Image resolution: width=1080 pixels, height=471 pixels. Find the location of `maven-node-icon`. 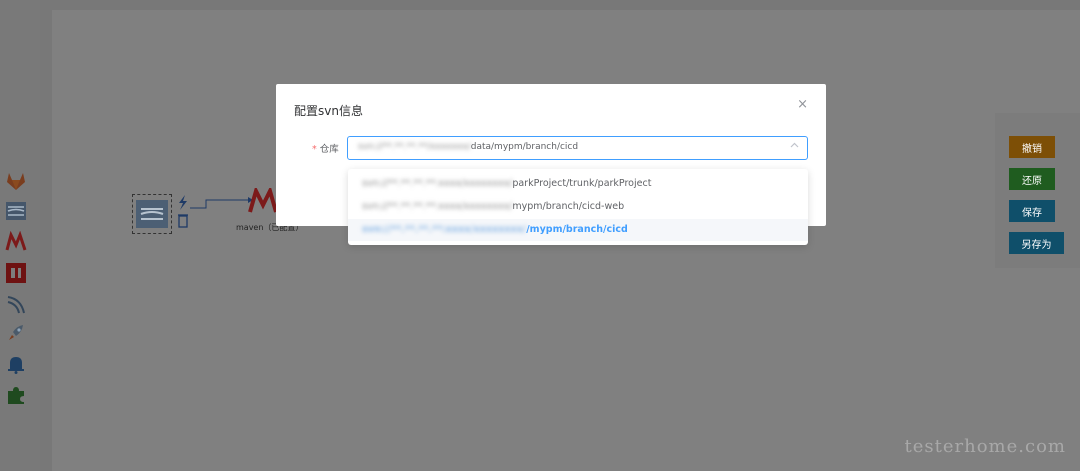

maven-node-icon is located at coordinates (263, 199).